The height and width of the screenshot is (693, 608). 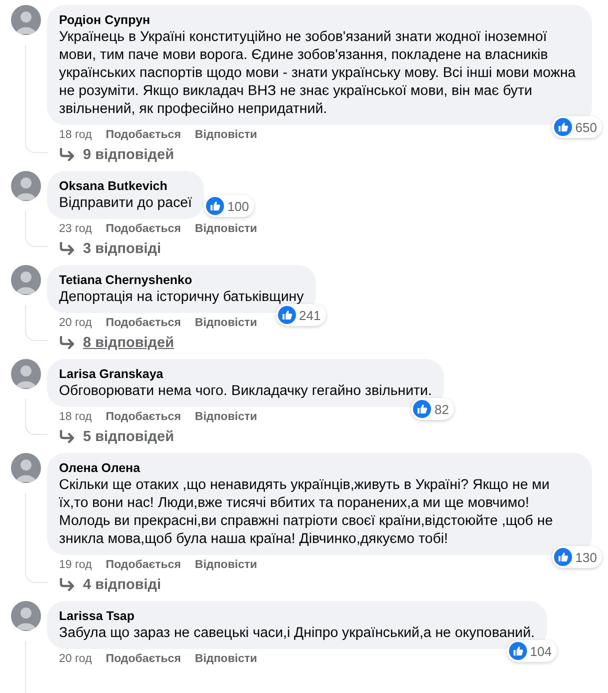 I want to click on comment-text: Українець в Україні конституційно не зобов'язаний знати жодної іноземної мови, тим паче мови ворога. Єдине зобов'язання, покладене на власників українських паспортів щодо мови - знати українську мову. Всі інші мови можна не розуміти. Якщо викладач ВНЗ не знає української мови, він має бути звільнений, як професійно непридатний., so click(x=318, y=73).